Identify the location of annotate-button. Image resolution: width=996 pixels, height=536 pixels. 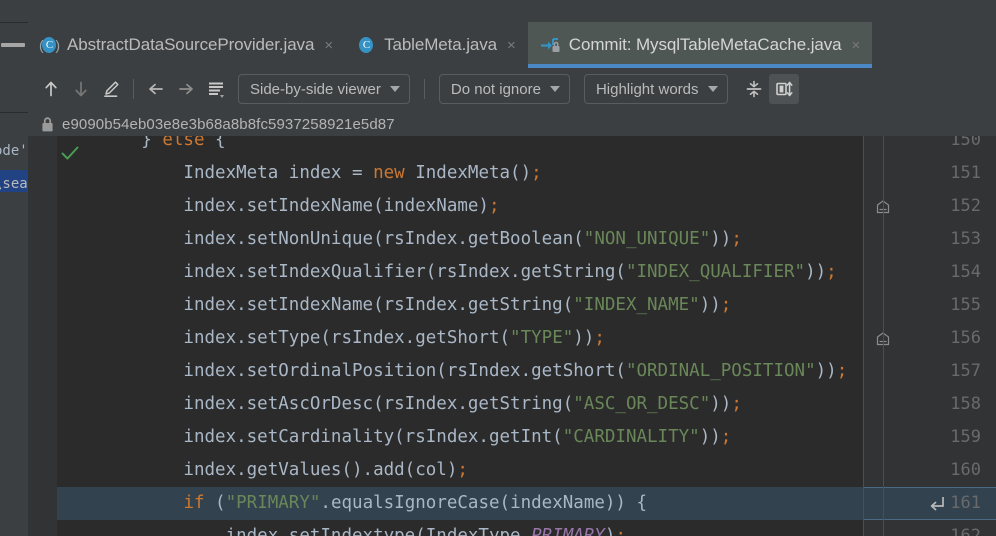
(111, 89).